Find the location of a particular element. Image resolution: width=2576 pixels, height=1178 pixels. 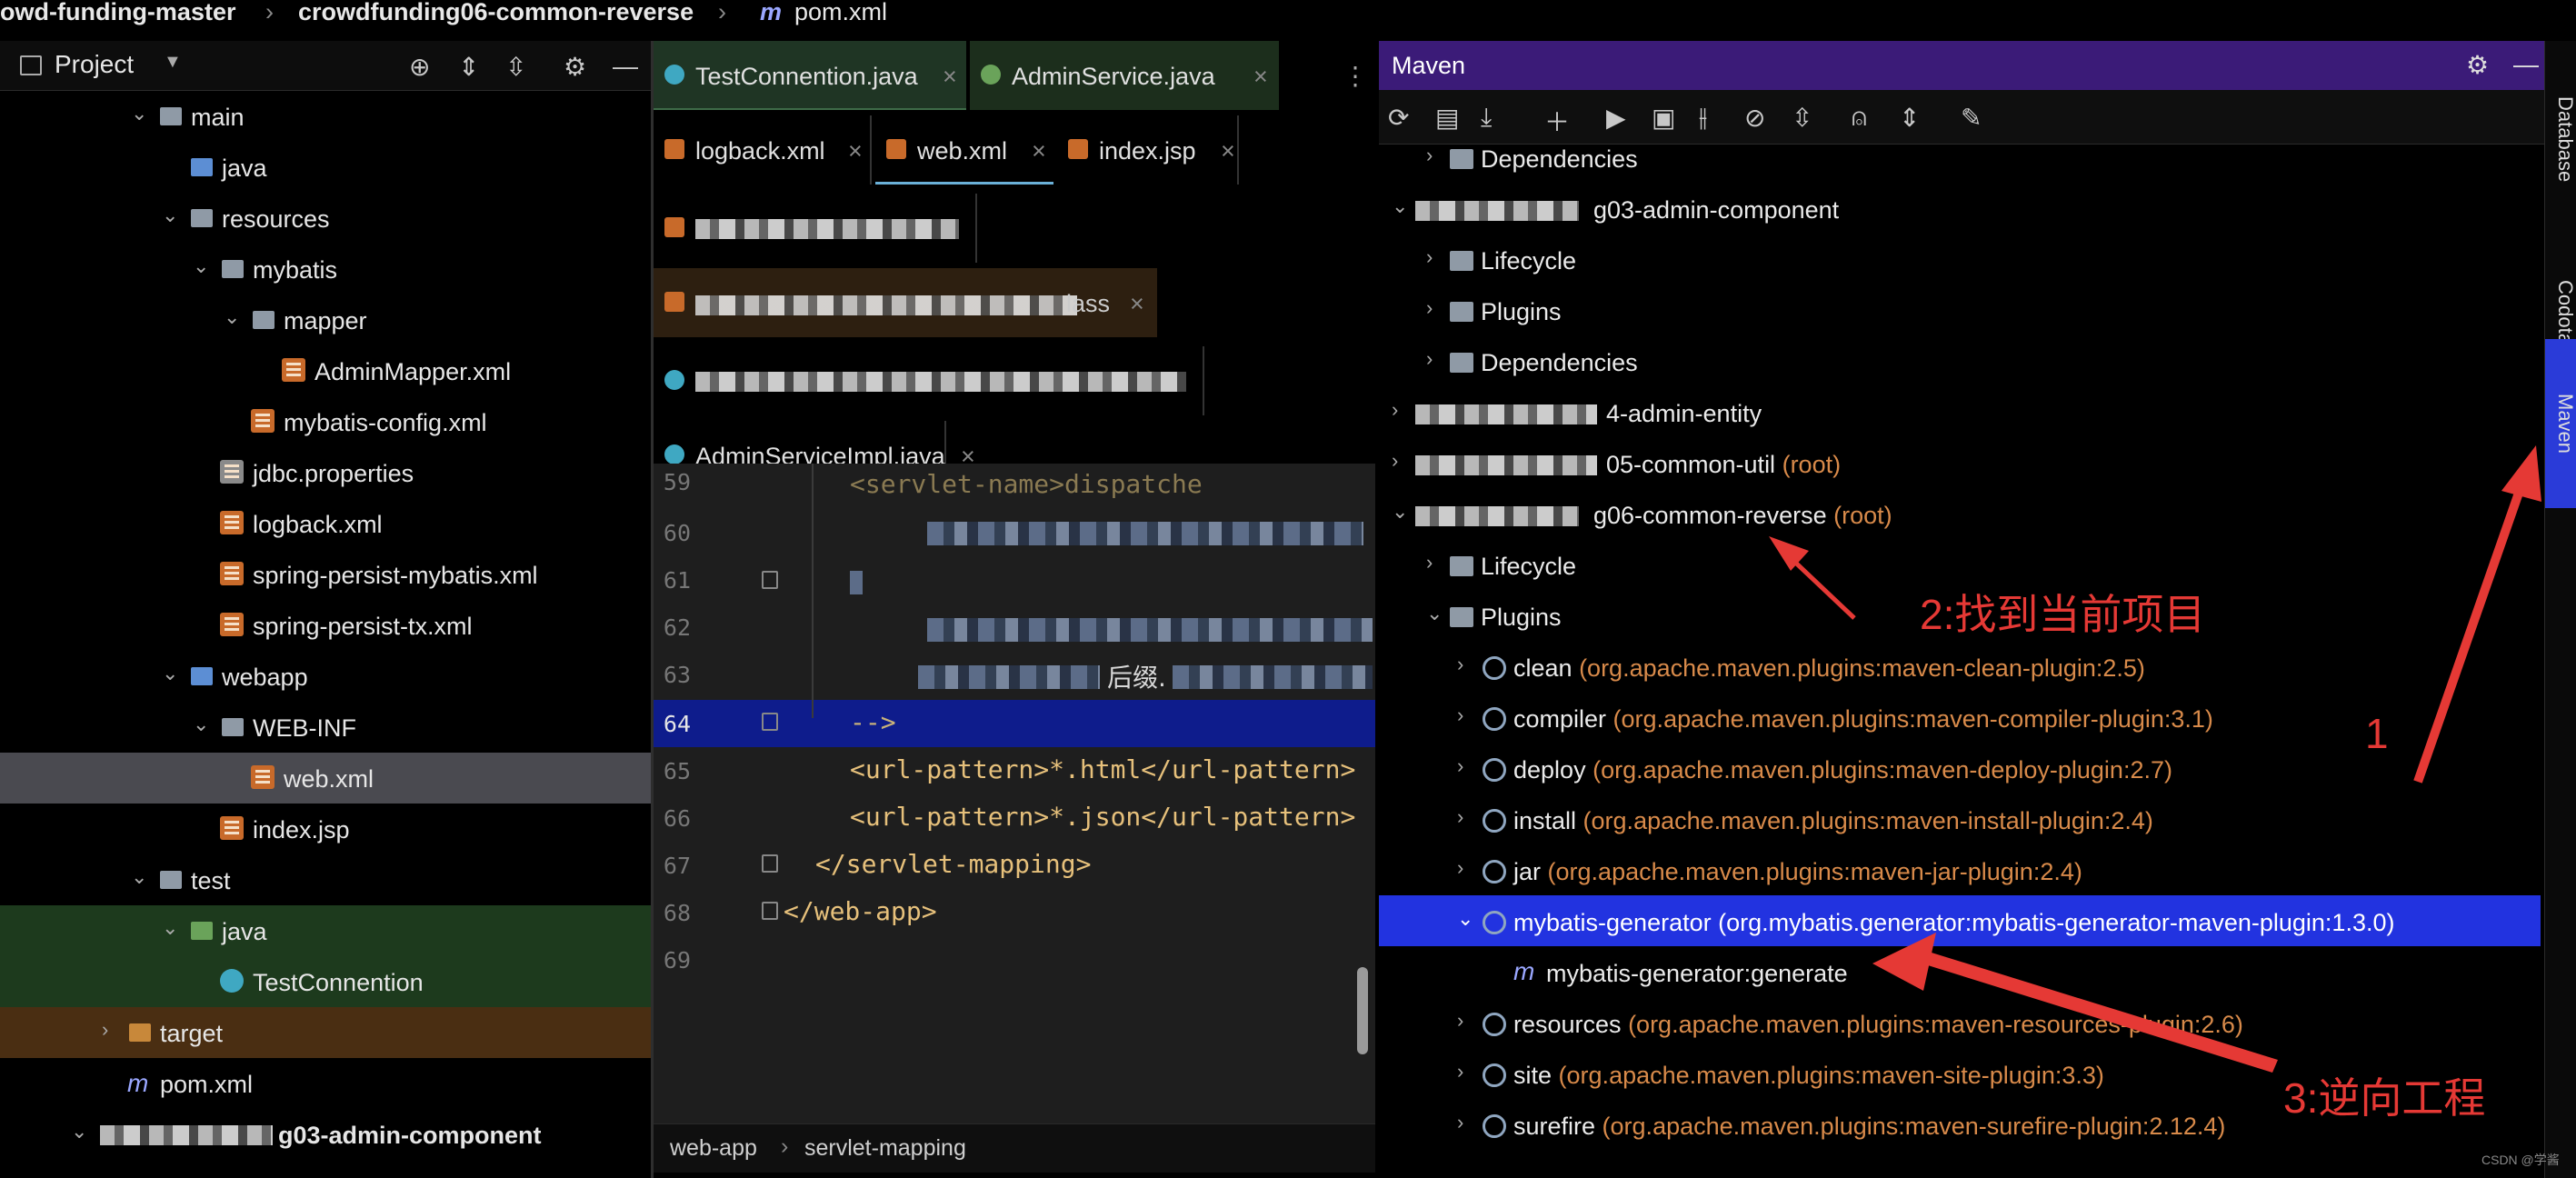

watermark: CSDN @学酱 is located at coordinates (2520, 1160).